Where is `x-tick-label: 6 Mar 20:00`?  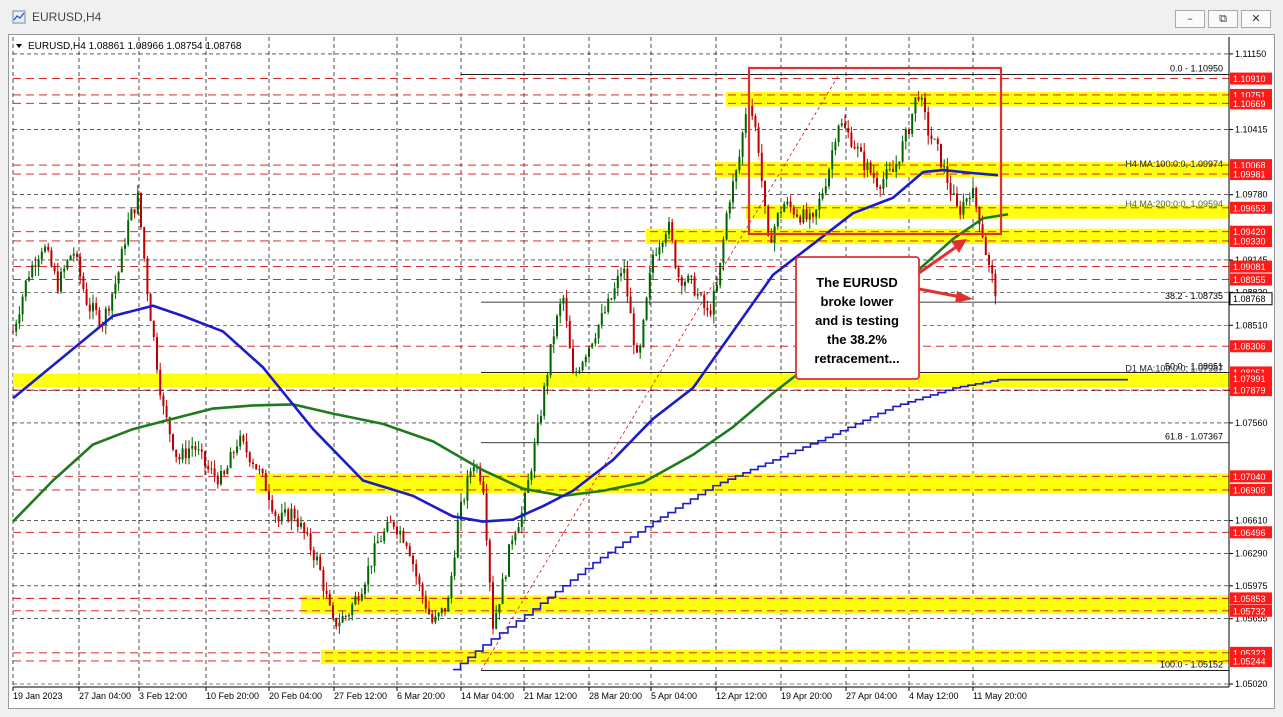
x-tick-label: 6 Mar 20:00 is located at coordinates (421, 696).